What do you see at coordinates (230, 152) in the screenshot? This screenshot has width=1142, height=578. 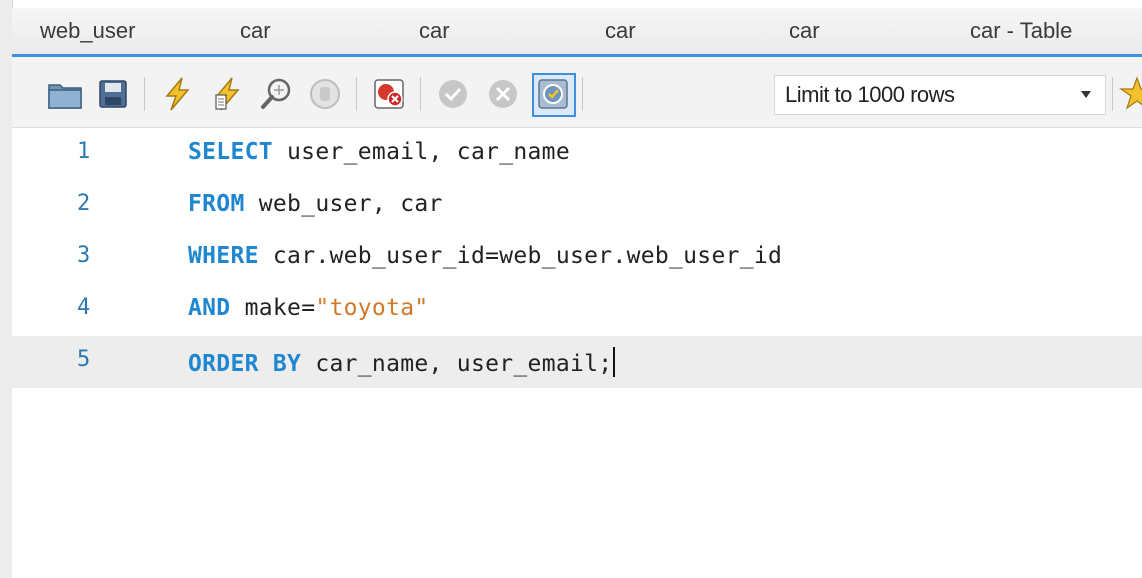 I see `sql-keyword: SELECT` at bounding box center [230, 152].